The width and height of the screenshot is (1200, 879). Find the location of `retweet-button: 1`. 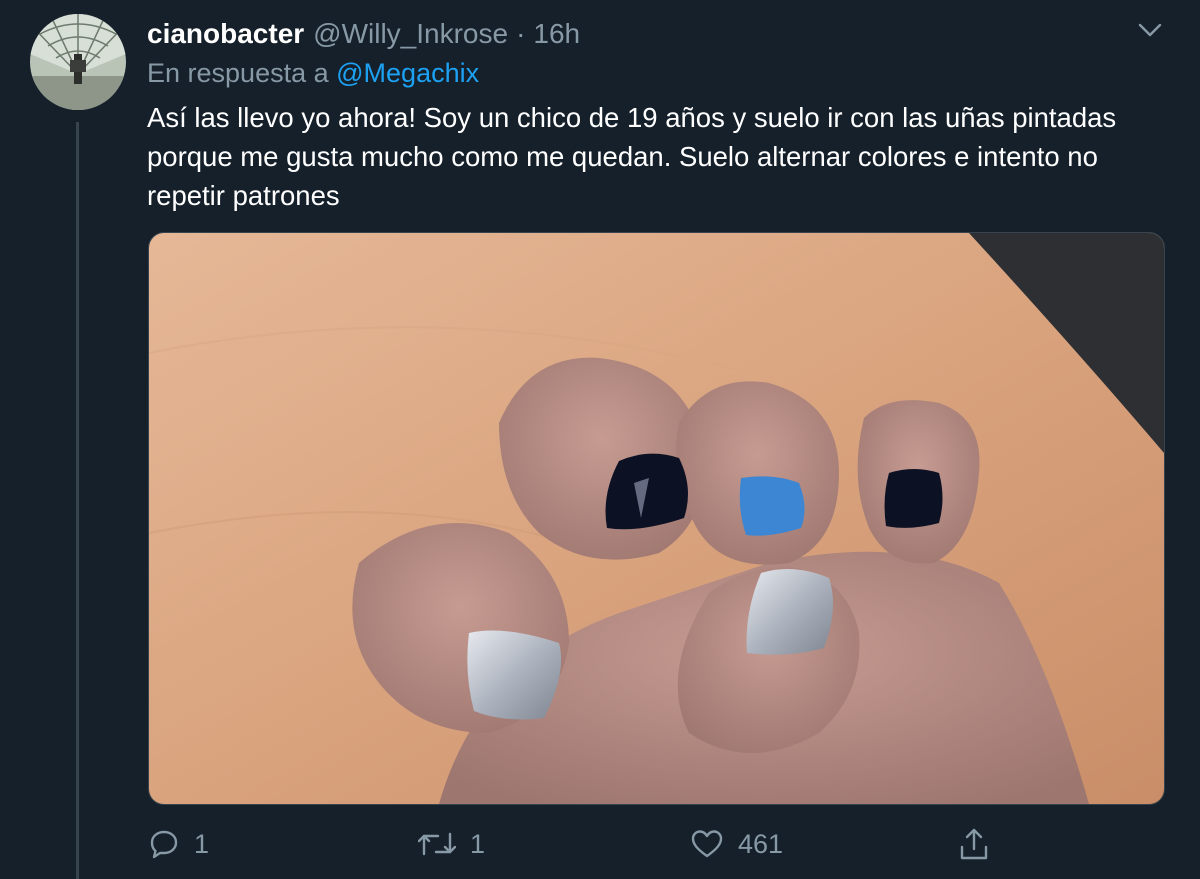

retweet-button: 1 is located at coordinates (451, 844).